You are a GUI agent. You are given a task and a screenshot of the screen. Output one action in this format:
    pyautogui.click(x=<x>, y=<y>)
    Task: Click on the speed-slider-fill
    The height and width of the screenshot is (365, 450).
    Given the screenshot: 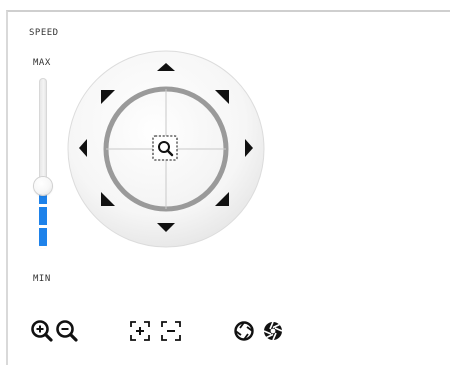 What is the action you would take?
    pyautogui.click(x=43, y=217)
    